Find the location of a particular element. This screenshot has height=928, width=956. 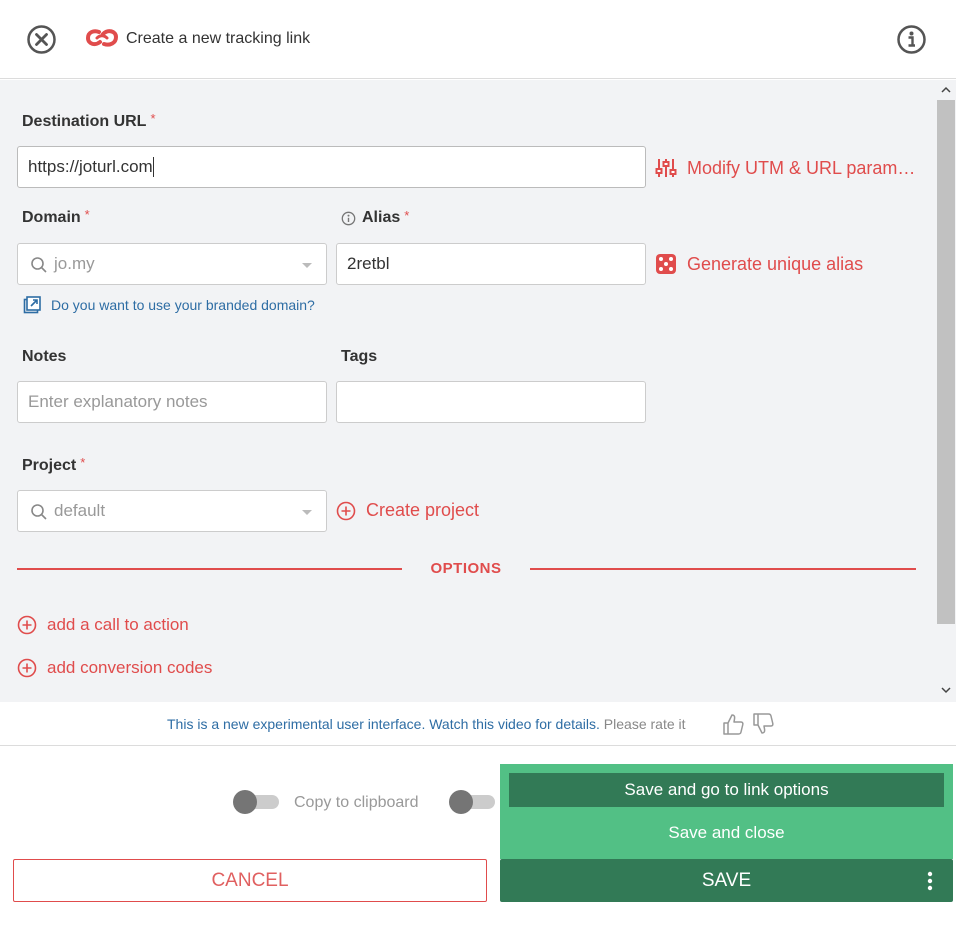

dialog-title: Create a new tracking link is located at coordinates (218, 38).